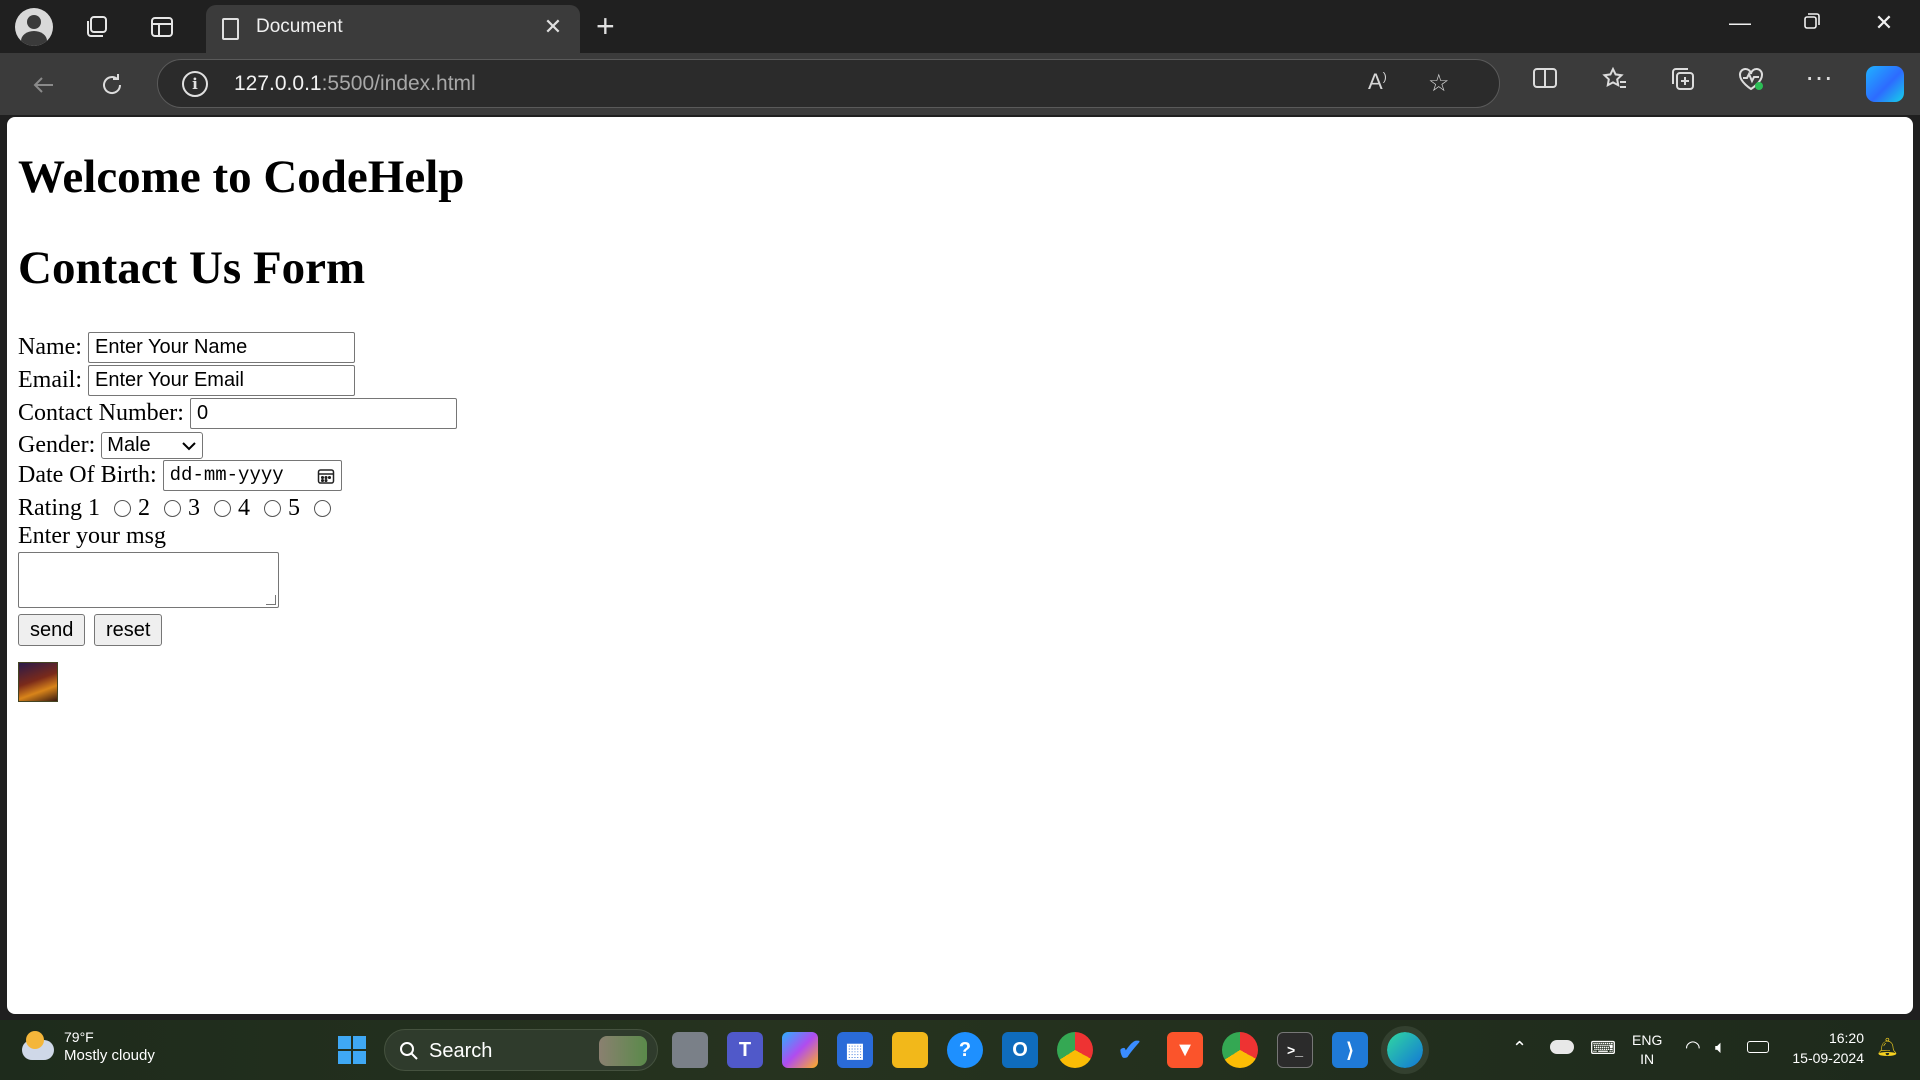 The height and width of the screenshot is (1080, 1920). Describe the element at coordinates (1240, 1050) in the screenshot. I see `chrome-profile-icon` at that location.